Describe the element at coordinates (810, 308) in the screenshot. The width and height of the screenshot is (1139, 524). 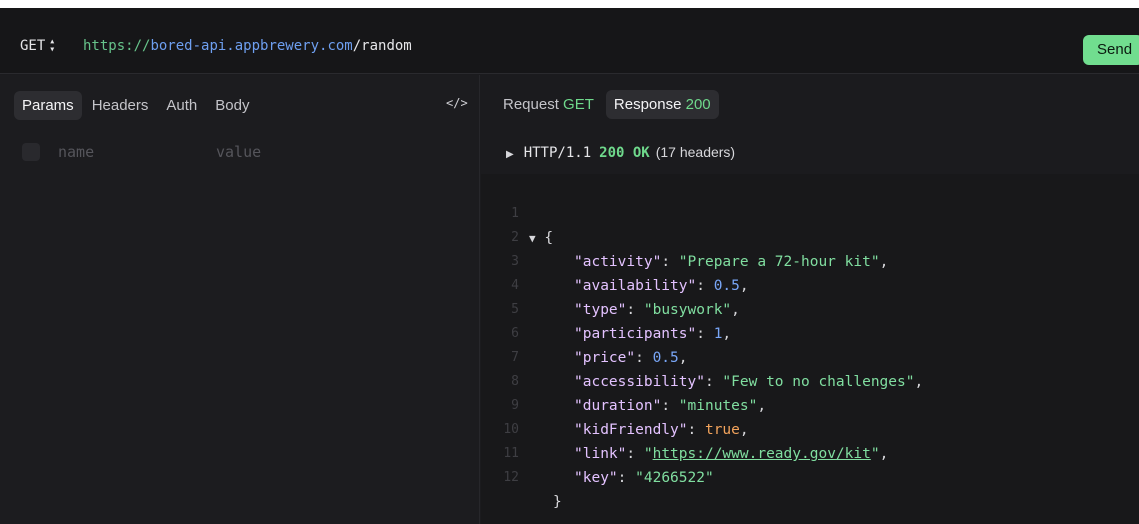
I see `code-line: 5 "participants": 1,` at that location.